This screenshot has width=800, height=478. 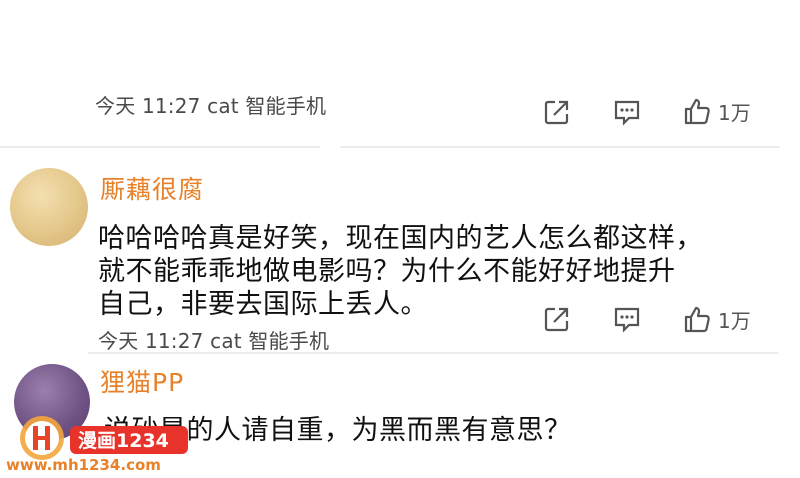 I want to click on comment-line: 就不能乖乖地做电影吗？为什么不能好好地提升, so click(x=387, y=271).